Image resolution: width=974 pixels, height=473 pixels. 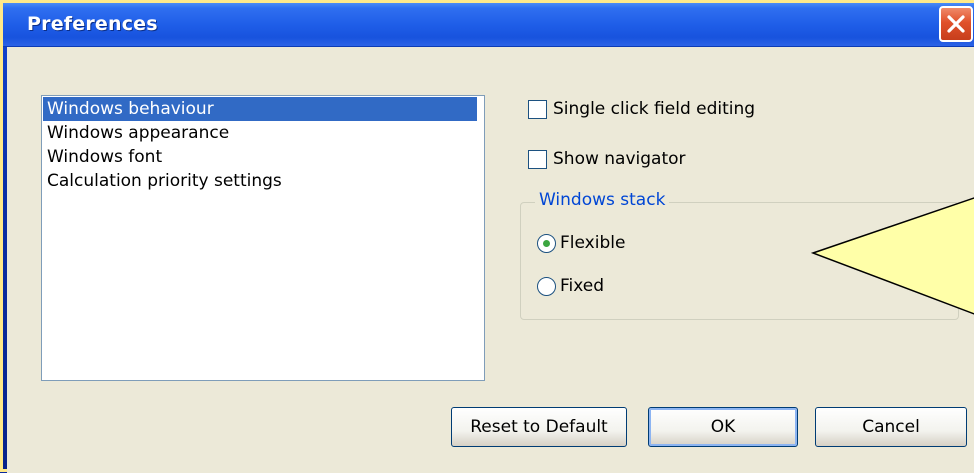 I want to click on fixed-option: Fixed, so click(x=570, y=286).